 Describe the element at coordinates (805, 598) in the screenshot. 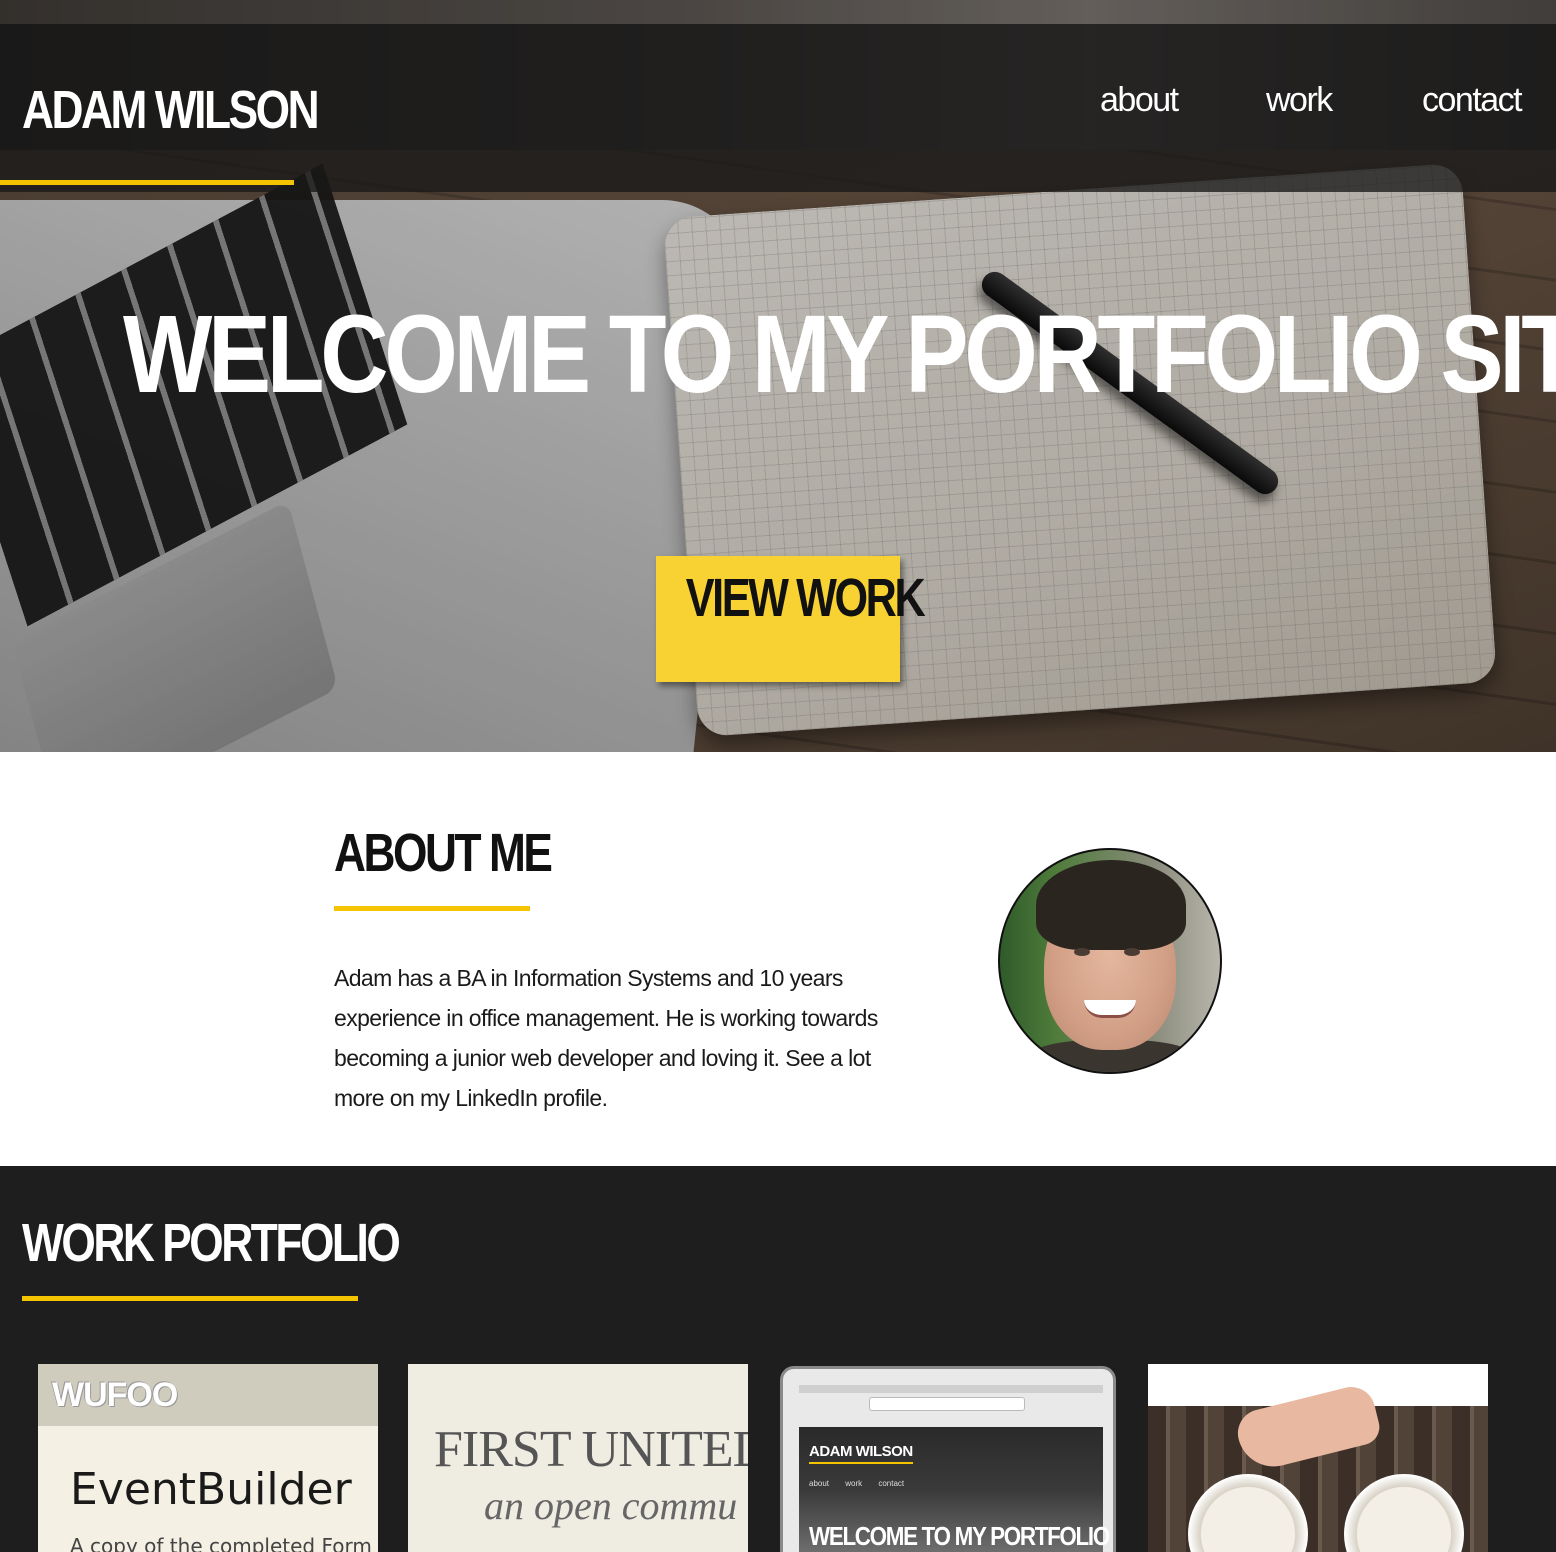

I see `view-work-label-text: VIEW WORK` at that location.